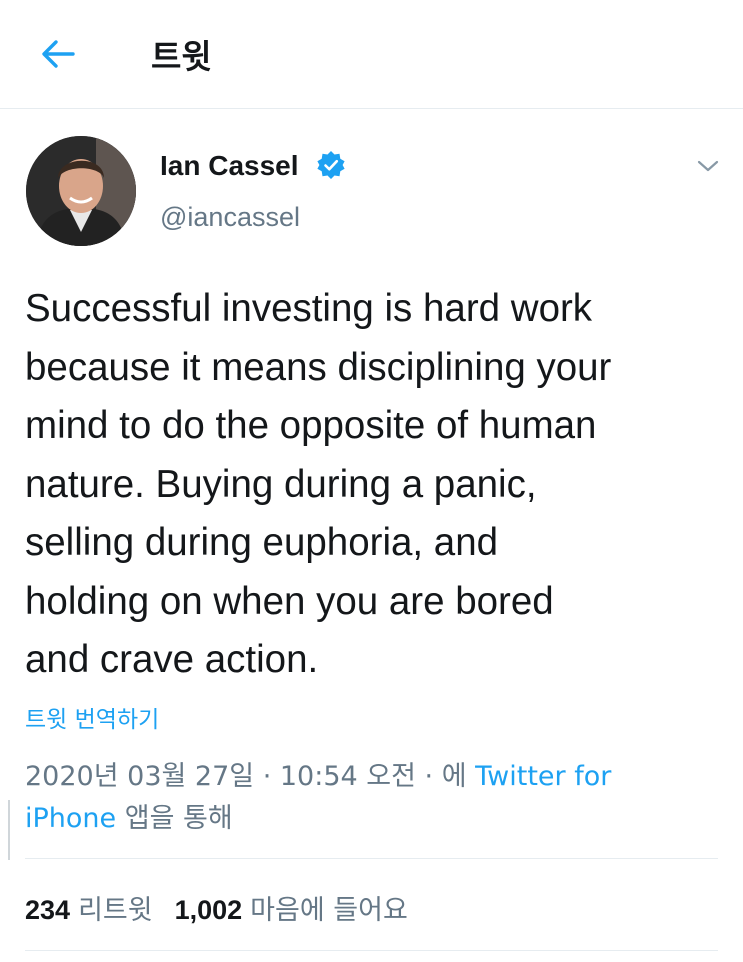 The width and height of the screenshot is (743, 962). Describe the element at coordinates (9, 830) in the screenshot. I see `scroll-edge` at that location.